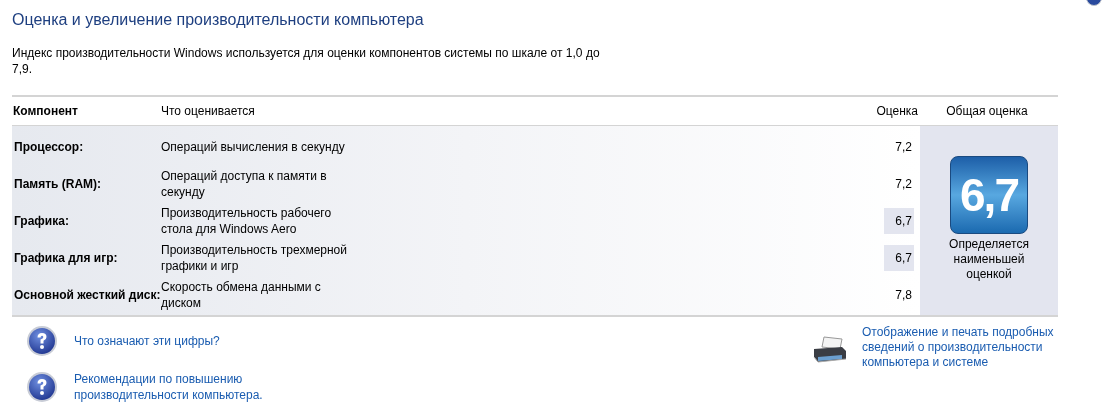  I want to click on column-header: Компонент, so click(45, 111).